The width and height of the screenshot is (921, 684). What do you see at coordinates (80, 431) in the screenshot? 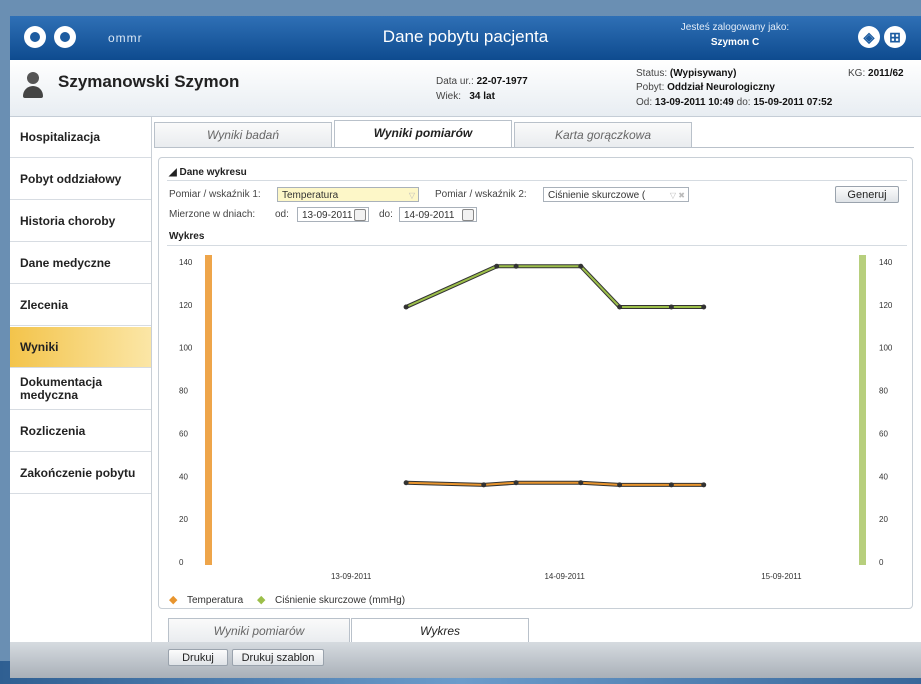
I see `sidebar-item-rozliczenia: Rozliczenia` at bounding box center [80, 431].